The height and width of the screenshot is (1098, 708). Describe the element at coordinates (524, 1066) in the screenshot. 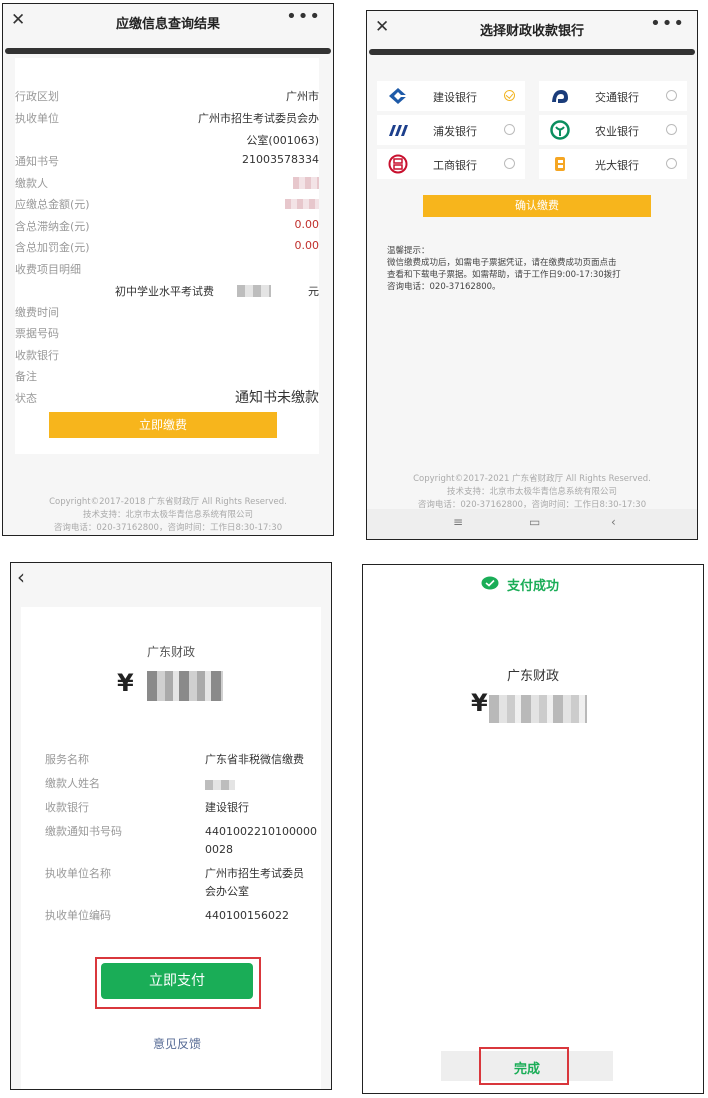

I see `highlight-box` at that location.